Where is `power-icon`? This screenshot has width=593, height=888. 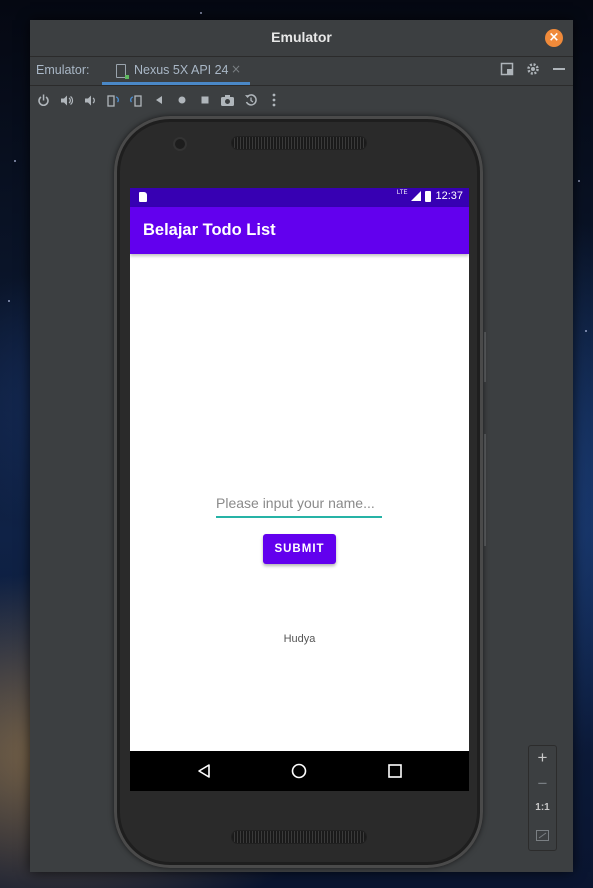 power-icon is located at coordinates (43, 100).